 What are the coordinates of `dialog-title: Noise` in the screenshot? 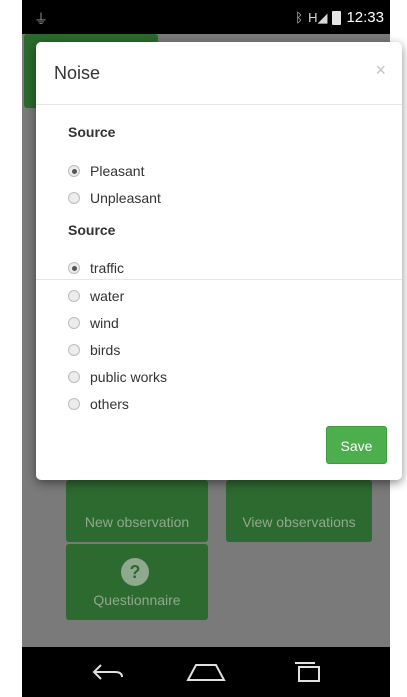 It's located at (77, 73).